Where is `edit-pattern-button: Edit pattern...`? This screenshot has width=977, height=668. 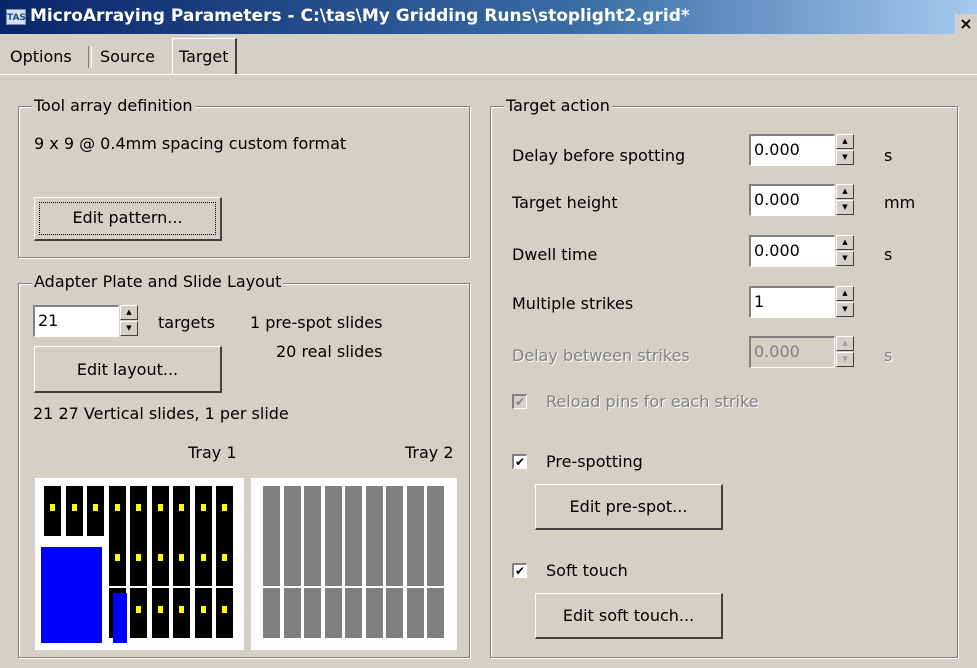
edit-pattern-button: Edit pattern... is located at coordinates (128, 219).